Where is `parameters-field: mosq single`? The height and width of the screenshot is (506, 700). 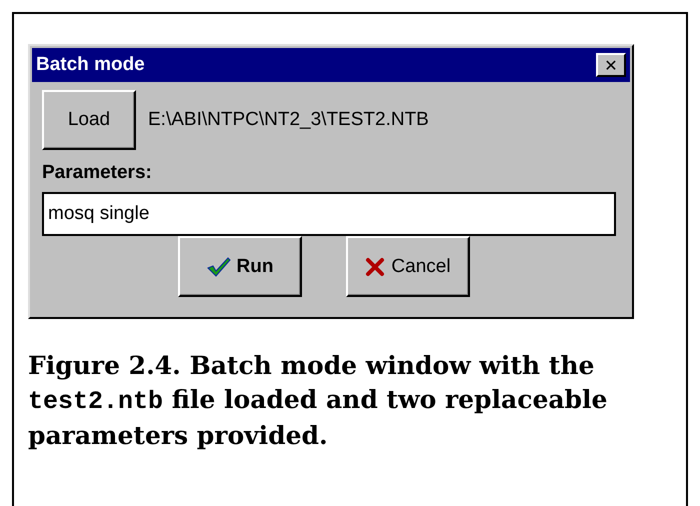 parameters-field: mosq single is located at coordinates (329, 214).